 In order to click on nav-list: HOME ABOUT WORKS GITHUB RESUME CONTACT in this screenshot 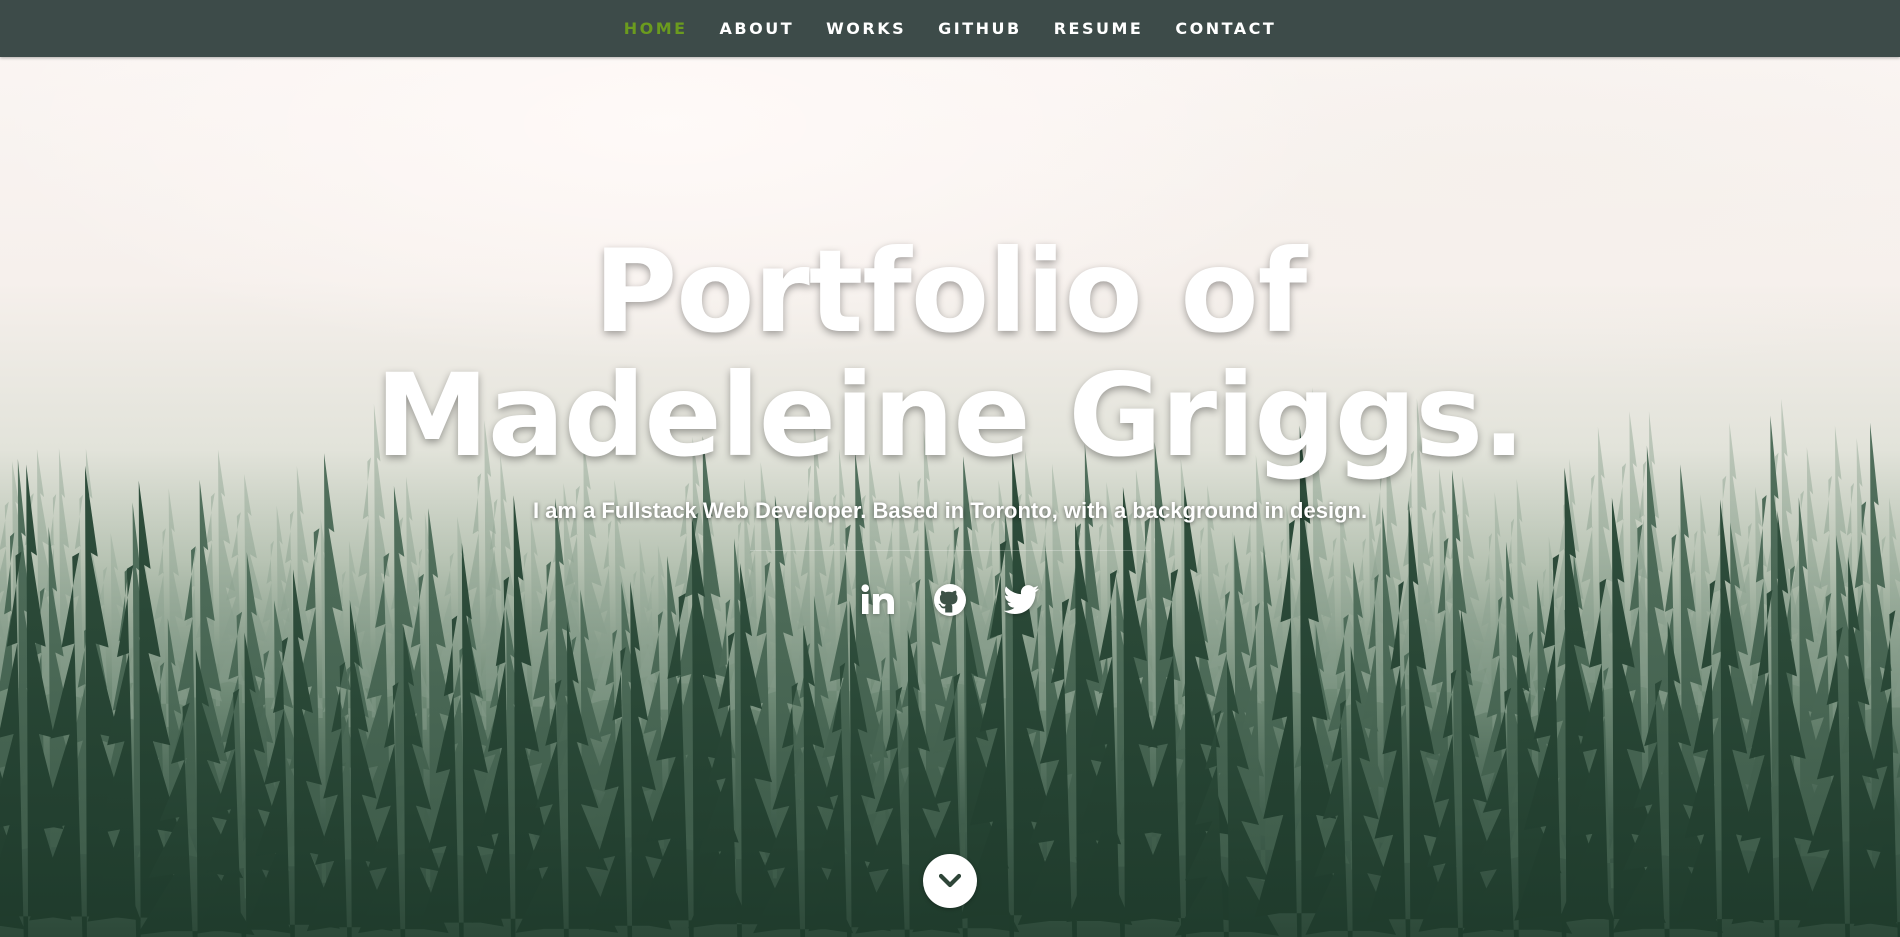, I will do `click(950, 28)`.